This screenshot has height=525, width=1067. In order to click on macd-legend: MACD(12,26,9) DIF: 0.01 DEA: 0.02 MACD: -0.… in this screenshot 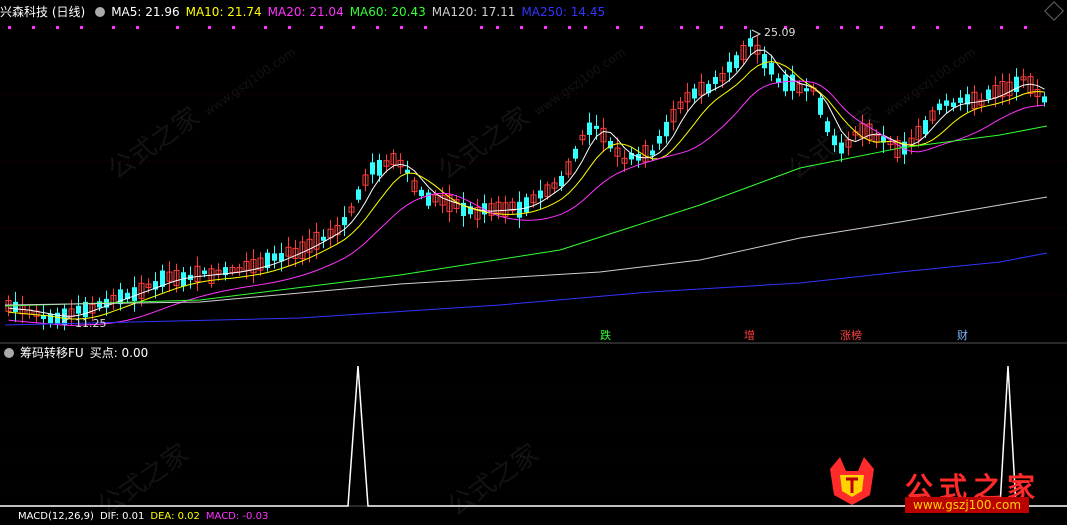, I will do `click(137, 517)`.